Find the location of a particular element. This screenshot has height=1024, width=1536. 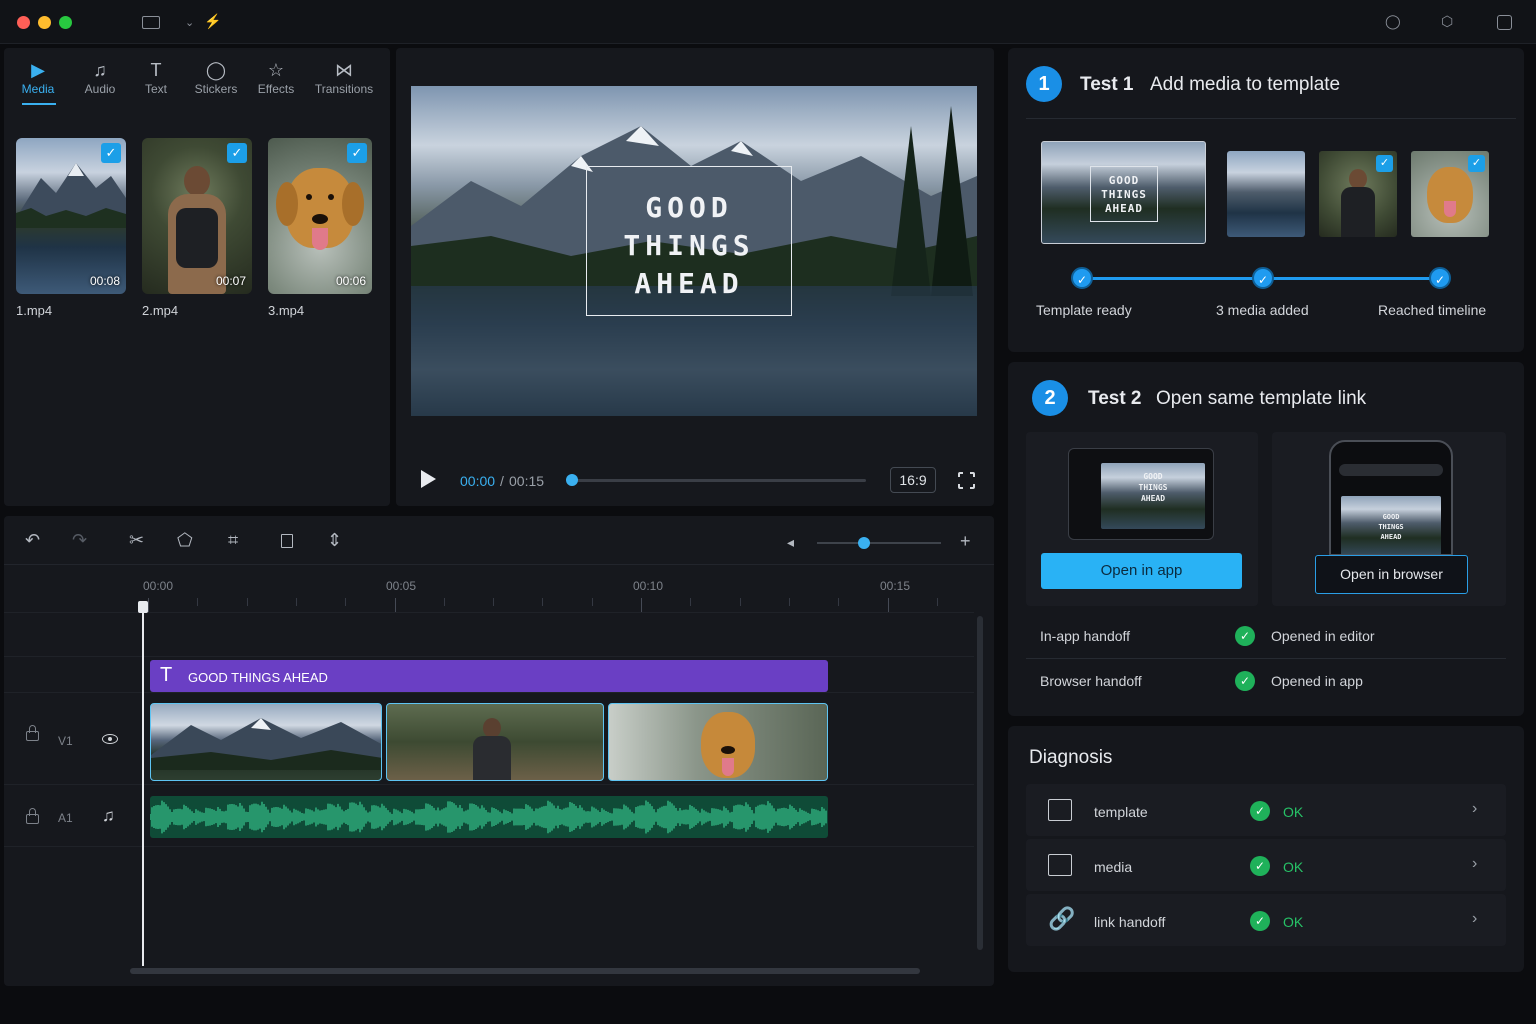

tab-transitions: ⋈ Transitions is located at coordinates (344, 77).